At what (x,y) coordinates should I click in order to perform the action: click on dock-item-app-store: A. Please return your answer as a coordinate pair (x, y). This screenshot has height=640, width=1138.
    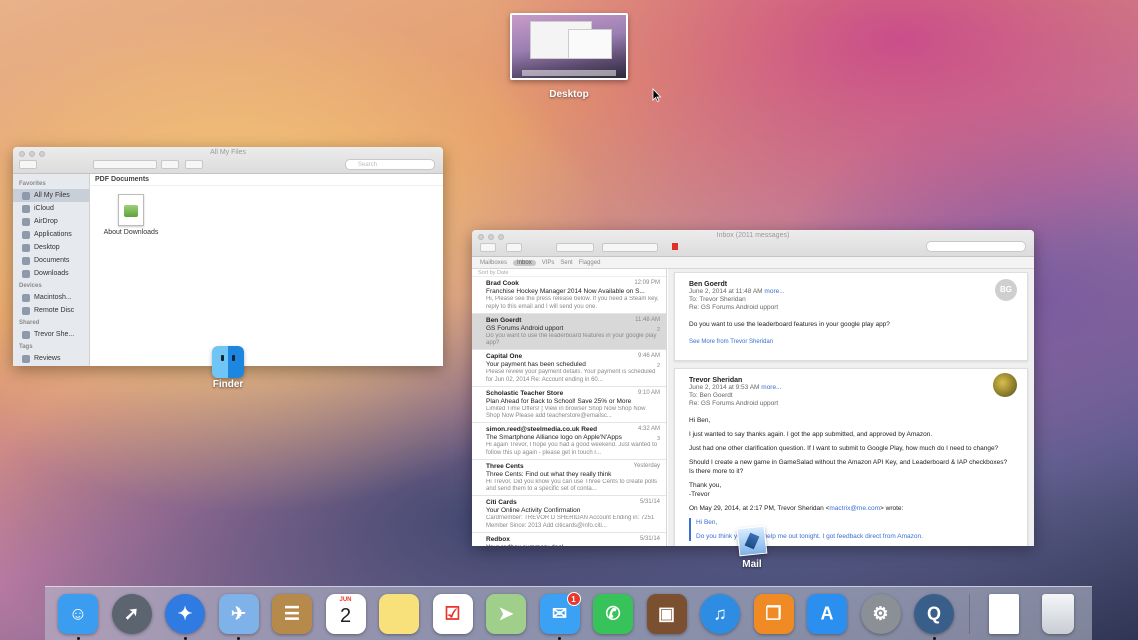
    Looking at the image, I should click on (827, 614).